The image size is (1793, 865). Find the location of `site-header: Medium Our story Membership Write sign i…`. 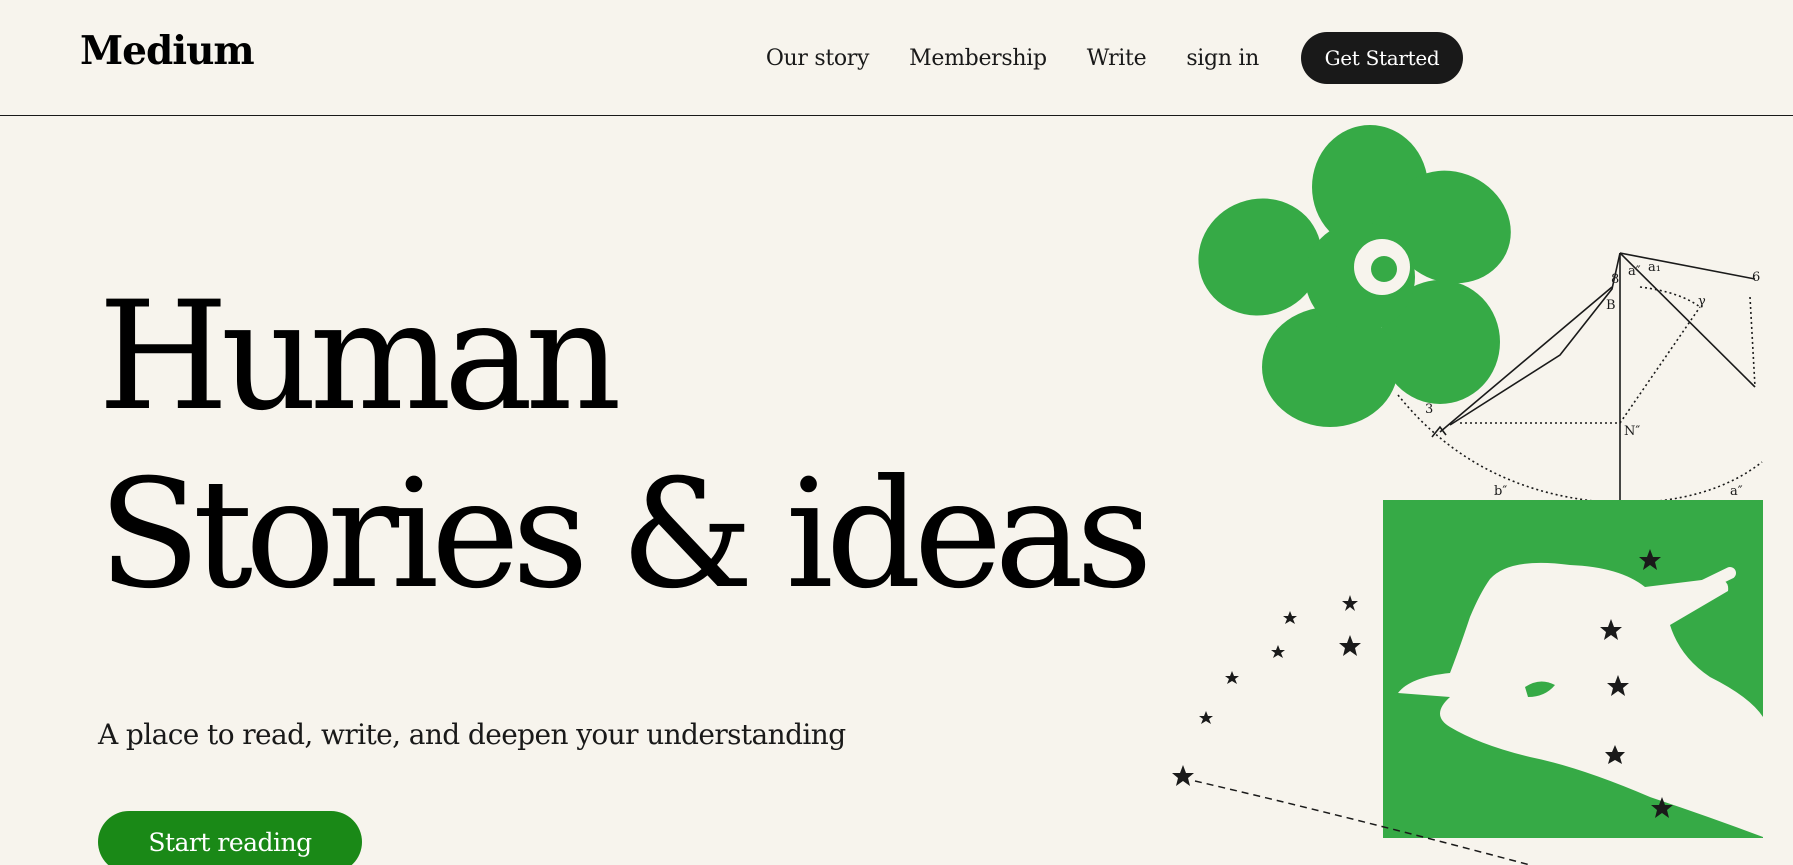

site-header: Medium Our story Membership Write sign i… is located at coordinates (896, 58).